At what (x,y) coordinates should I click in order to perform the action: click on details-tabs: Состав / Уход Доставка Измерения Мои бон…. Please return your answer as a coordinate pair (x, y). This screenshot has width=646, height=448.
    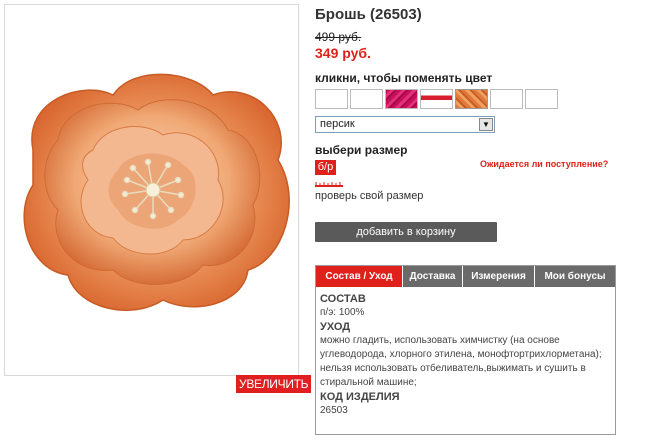
    Looking at the image, I should click on (465, 276).